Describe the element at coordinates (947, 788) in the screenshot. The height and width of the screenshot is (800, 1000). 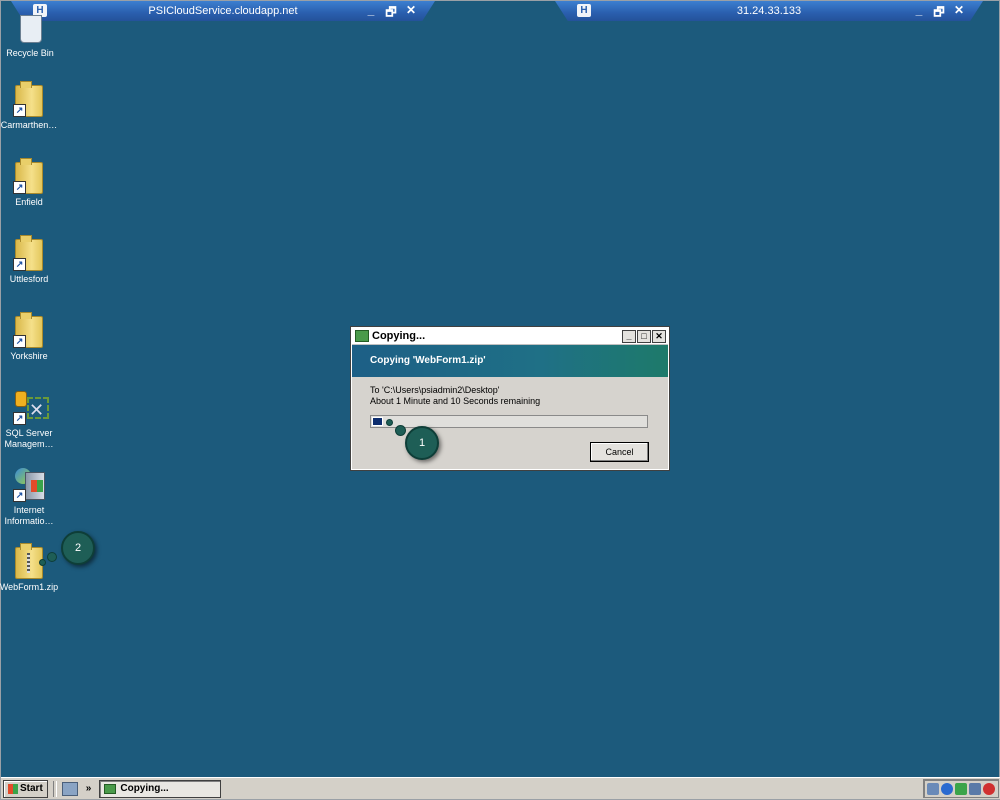
I see `server-manager-icon` at that location.